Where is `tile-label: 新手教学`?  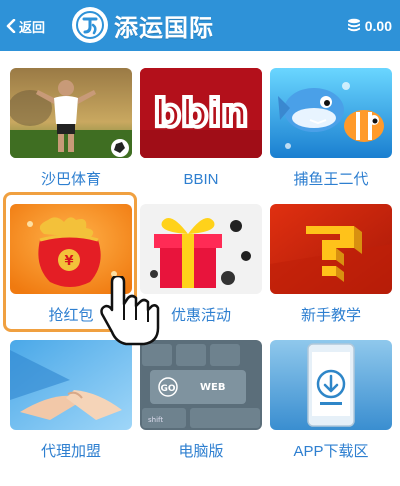 tile-label: 新手教学 is located at coordinates (330, 315).